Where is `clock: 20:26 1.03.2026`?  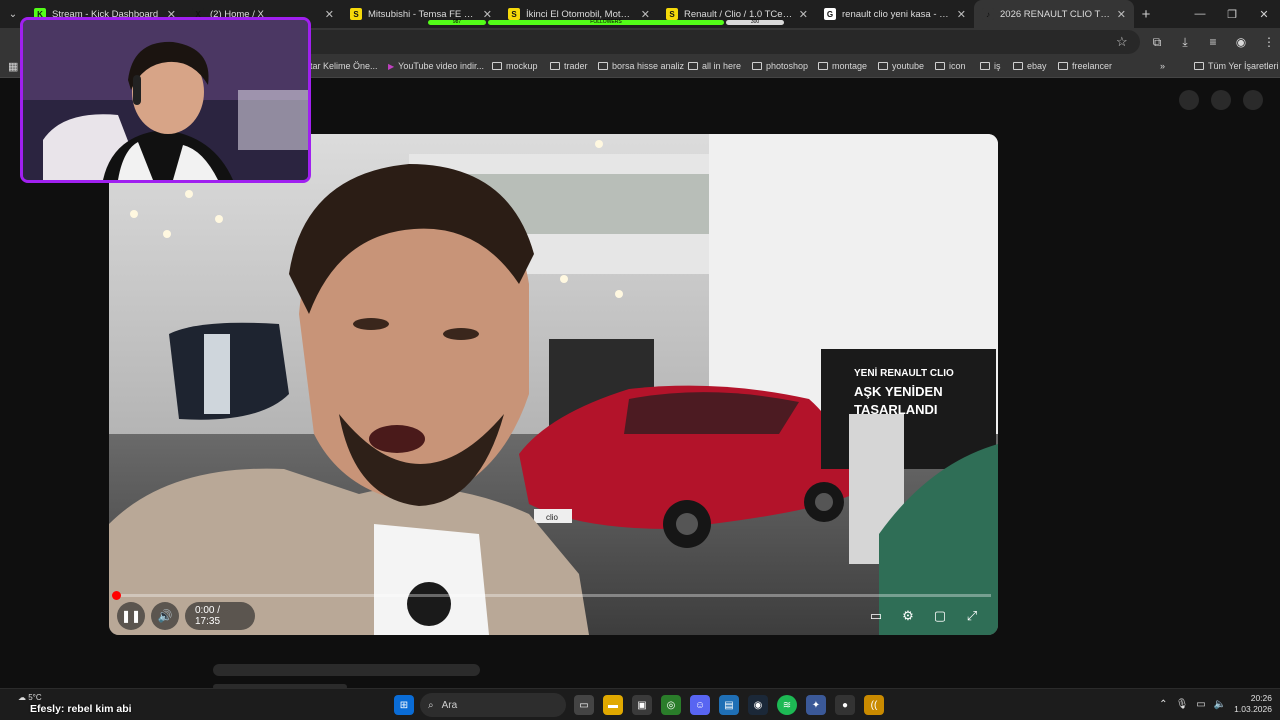
clock: 20:26 1.03.2026 is located at coordinates (1253, 704).